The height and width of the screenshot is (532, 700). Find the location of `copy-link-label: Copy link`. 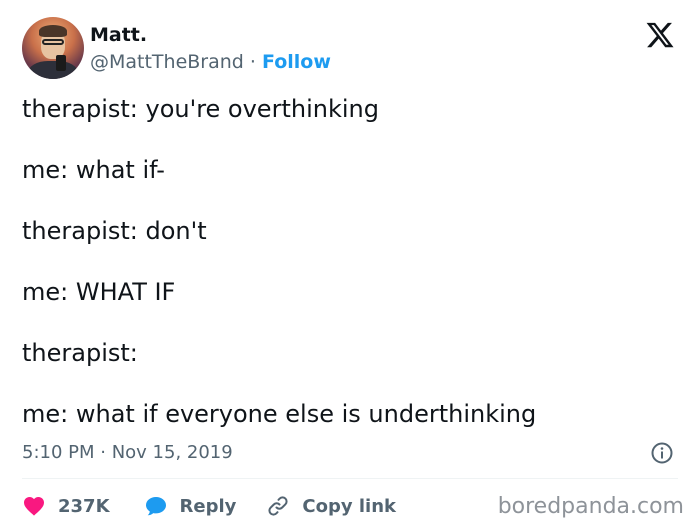

copy-link-label: Copy link is located at coordinates (349, 506).